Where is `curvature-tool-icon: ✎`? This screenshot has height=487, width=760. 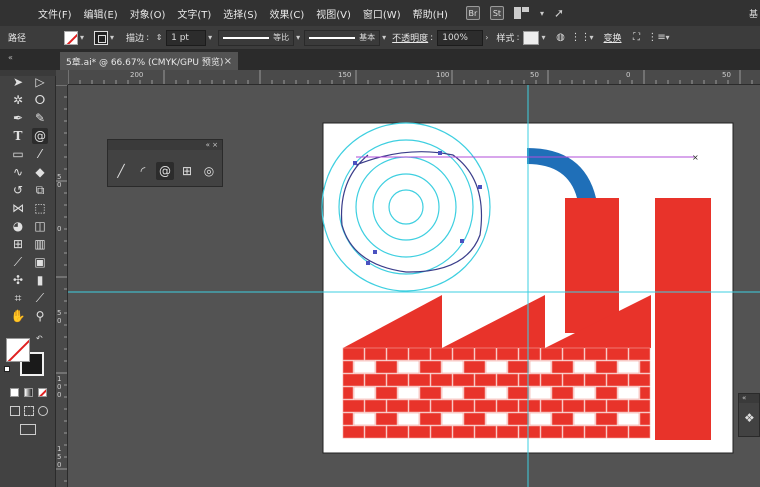 curvature-tool-icon: ✎ is located at coordinates (40, 118).